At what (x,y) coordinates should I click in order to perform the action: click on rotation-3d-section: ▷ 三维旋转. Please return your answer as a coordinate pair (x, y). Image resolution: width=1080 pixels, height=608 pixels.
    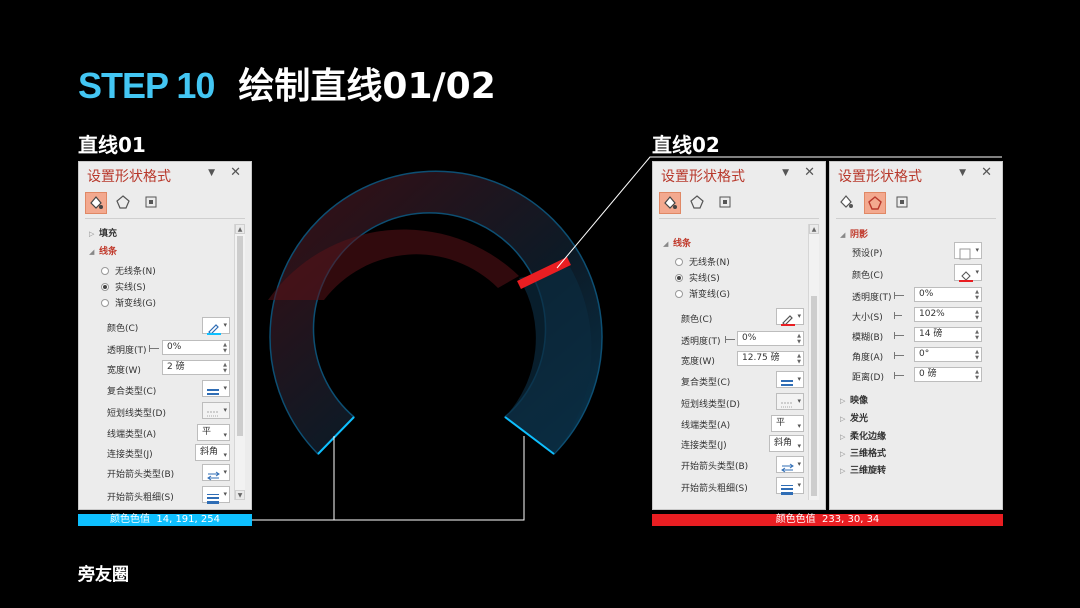
    Looking at the image, I should click on (863, 469).